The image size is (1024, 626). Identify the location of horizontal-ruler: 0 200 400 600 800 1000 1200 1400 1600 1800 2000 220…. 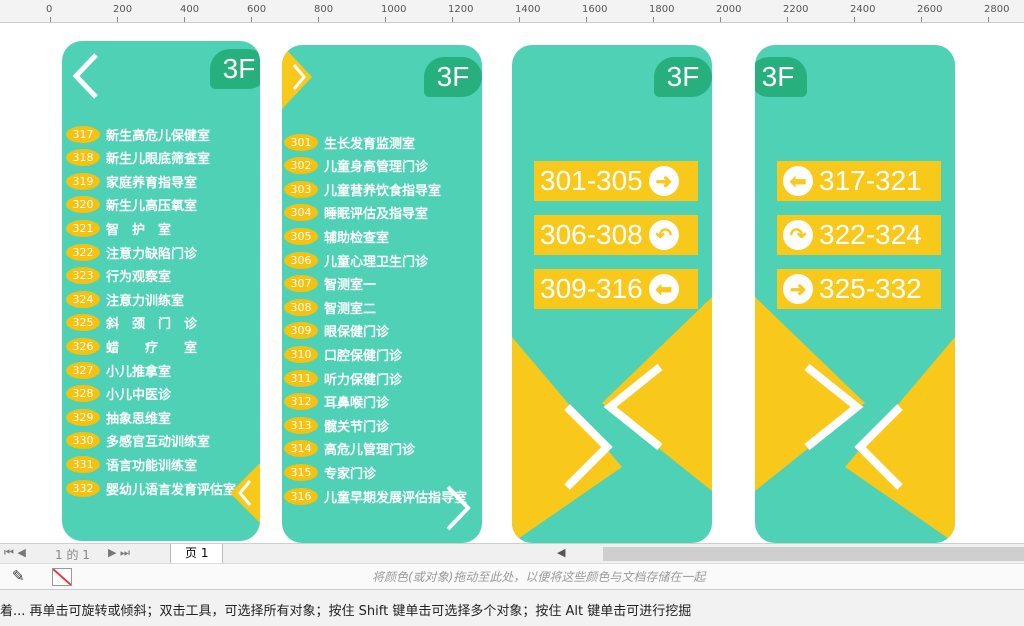
(512, 11).